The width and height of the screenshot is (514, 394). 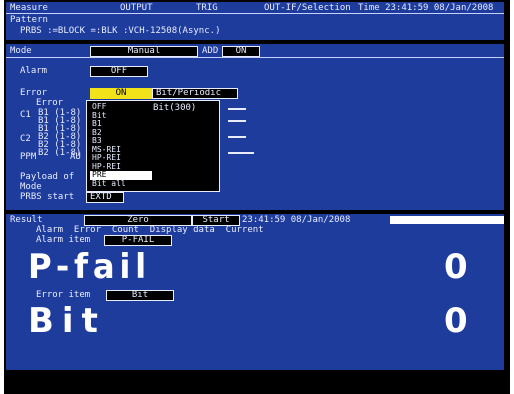 I want to click on ppm-au-label: AU, so click(x=75, y=157).